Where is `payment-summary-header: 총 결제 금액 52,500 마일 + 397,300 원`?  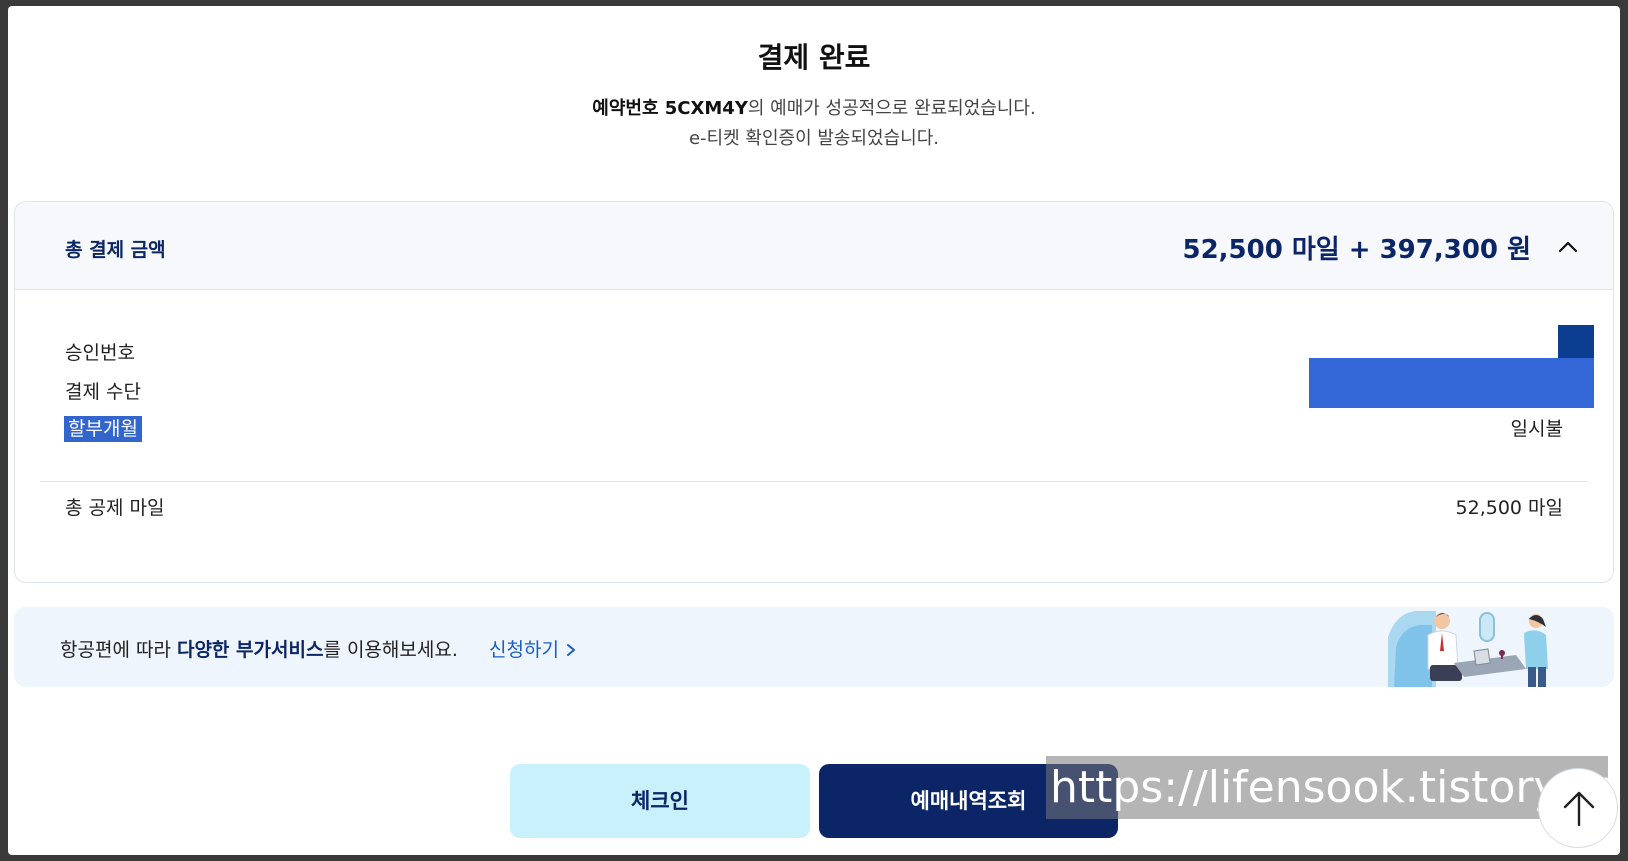 payment-summary-header: 총 결제 금액 52,500 마일 + 397,300 원 is located at coordinates (814, 246).